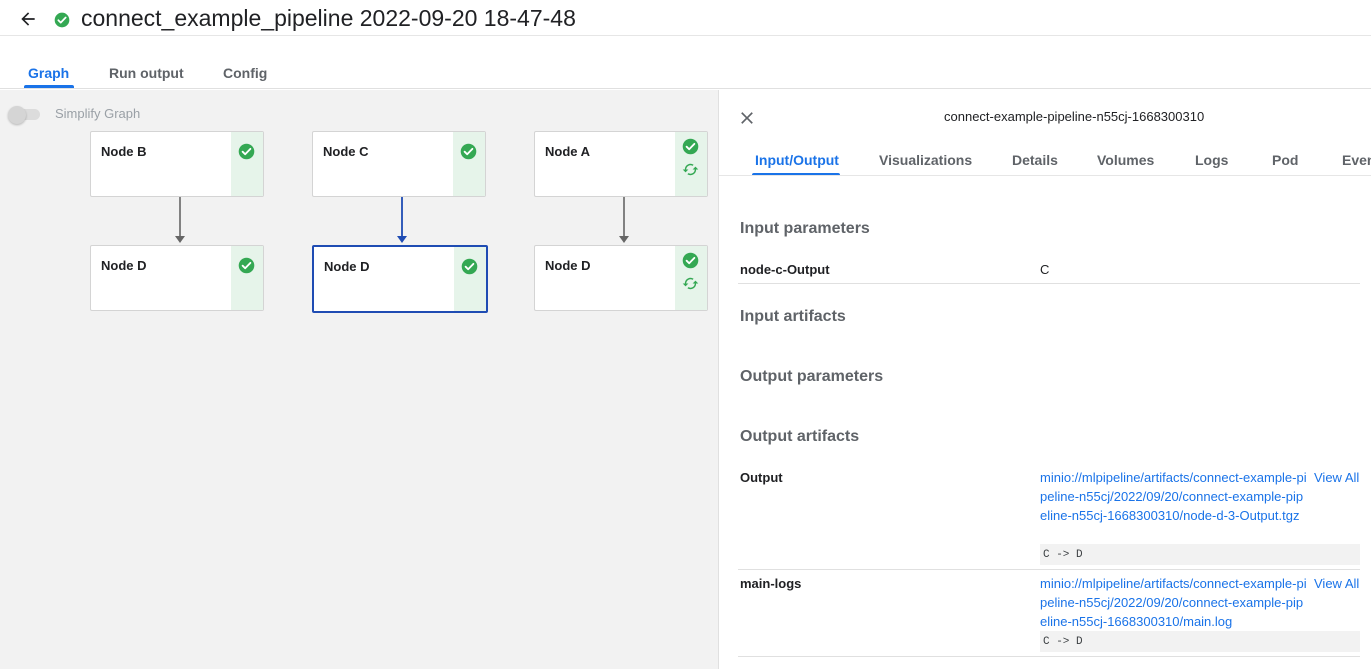  Describe the element at coordinates (785, 269) in the screenshot. I see `param-key: node-c-Output` at that location.